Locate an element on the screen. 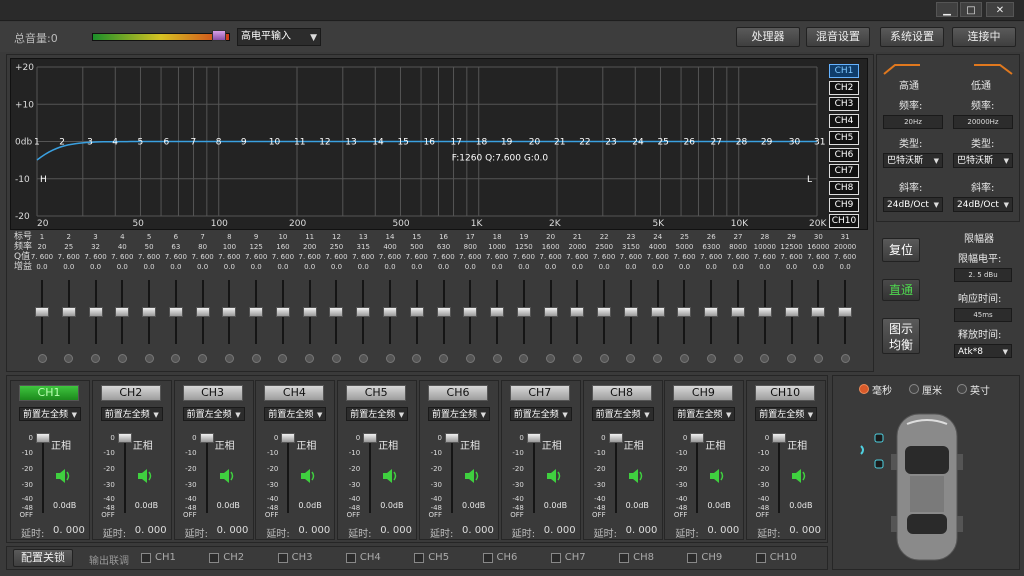 The image size is (1024, 576). channel-fader-thumb is located at coordinates (288, 438).